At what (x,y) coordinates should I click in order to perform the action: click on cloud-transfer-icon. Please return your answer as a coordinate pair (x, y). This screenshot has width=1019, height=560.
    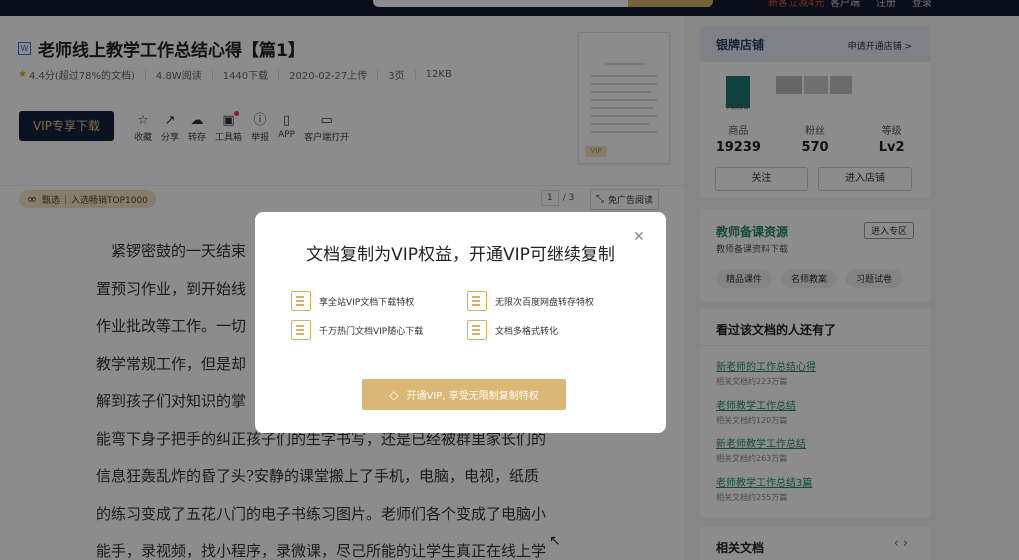
    Looking at the image, I should click on (477, 301).